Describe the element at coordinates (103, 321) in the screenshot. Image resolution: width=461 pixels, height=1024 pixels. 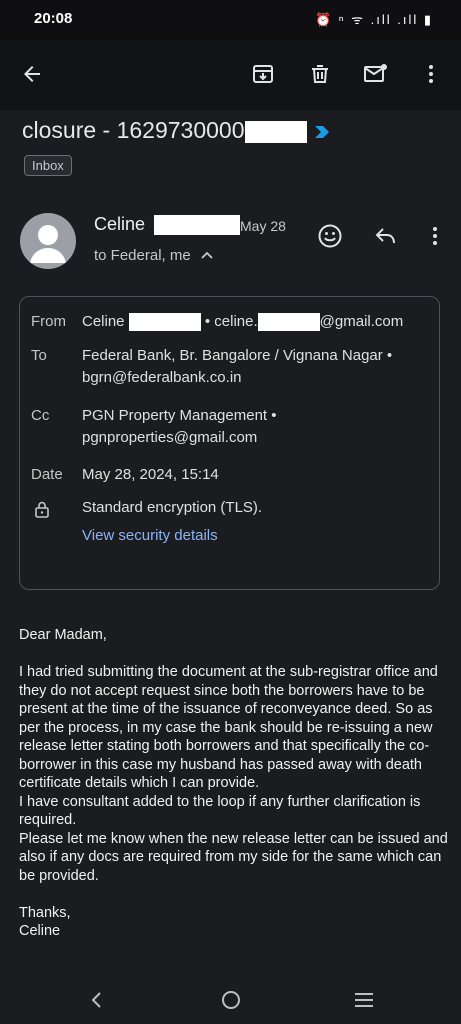
I see `from-name: Celine` at that location.